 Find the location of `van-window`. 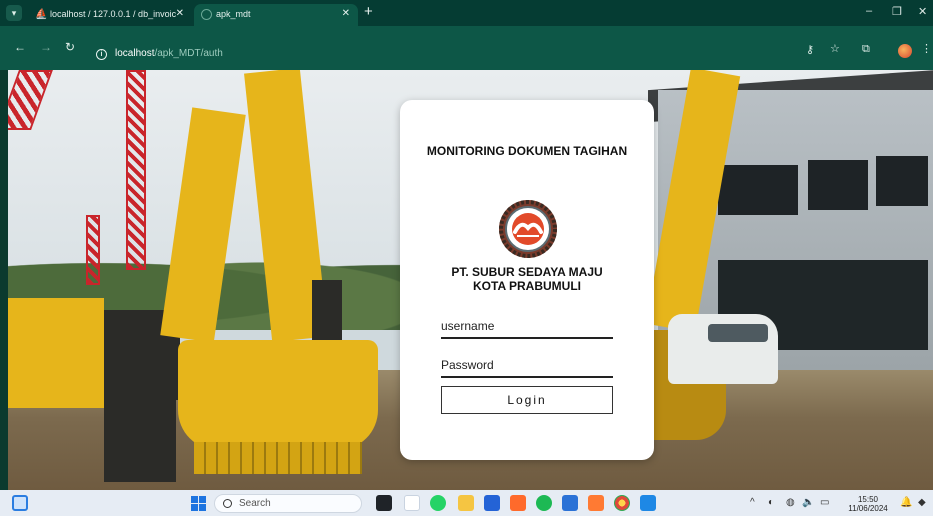

van-window is located at coordinates (738, 333).